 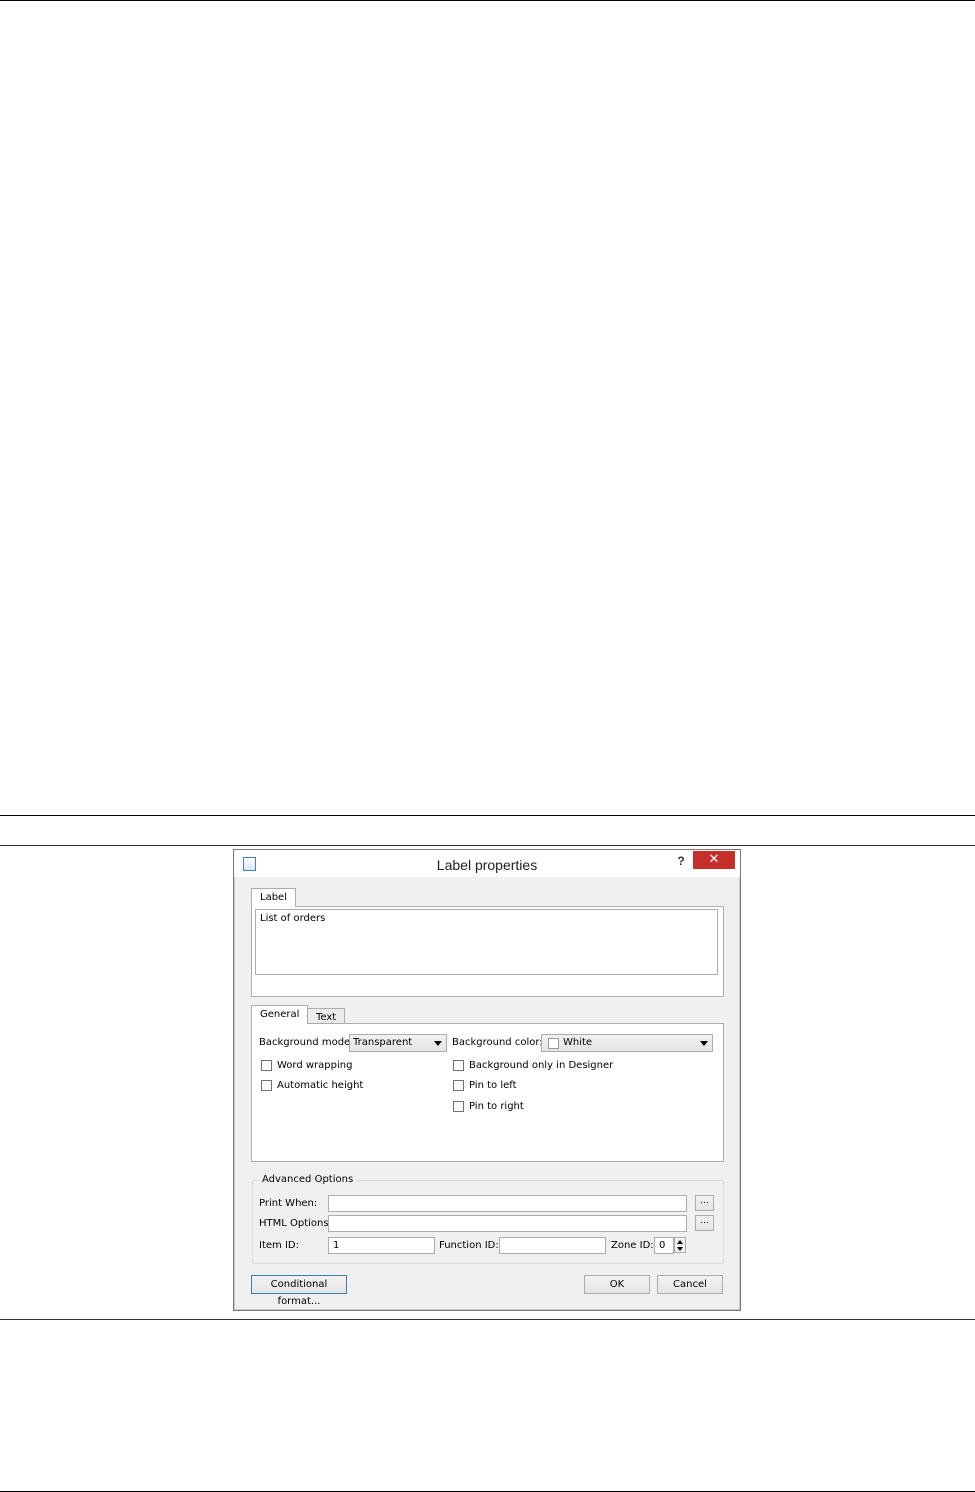 I want to click on item-id-label: Item ID:, so click(x=279, y=1245).